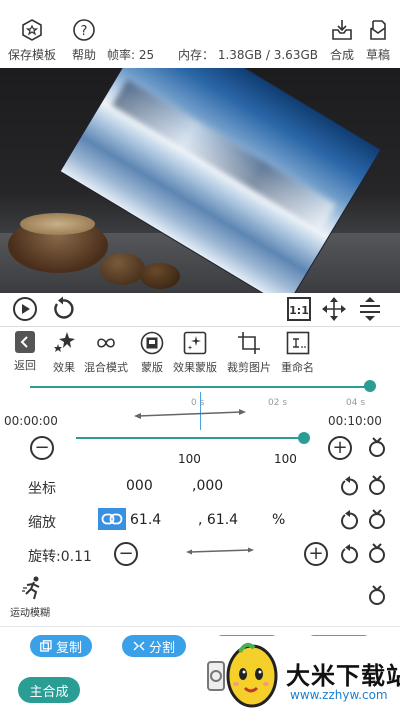 This screenshot has height=710, width=400. I want to click on memory-usage: 内存： 1.38GB / 3.63GB, so click(248, 55).